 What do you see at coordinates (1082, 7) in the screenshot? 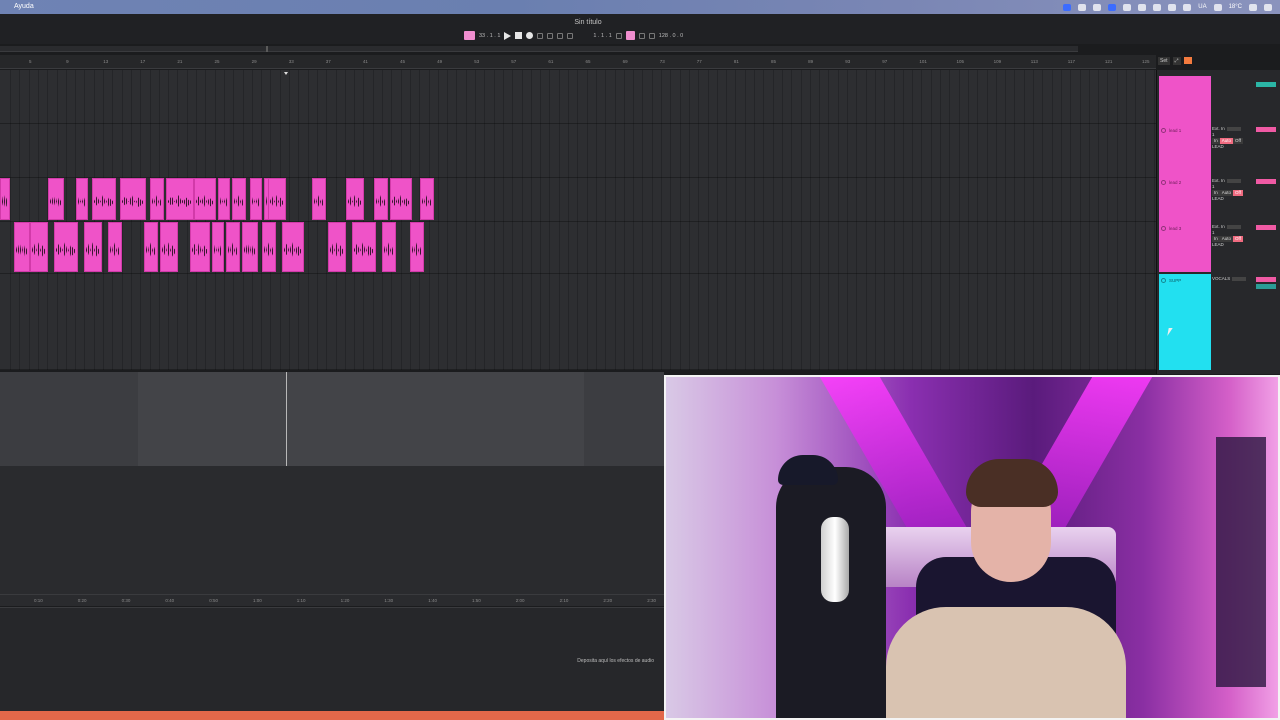
I see `calendar-icon` at bounding box center [1082, 7].